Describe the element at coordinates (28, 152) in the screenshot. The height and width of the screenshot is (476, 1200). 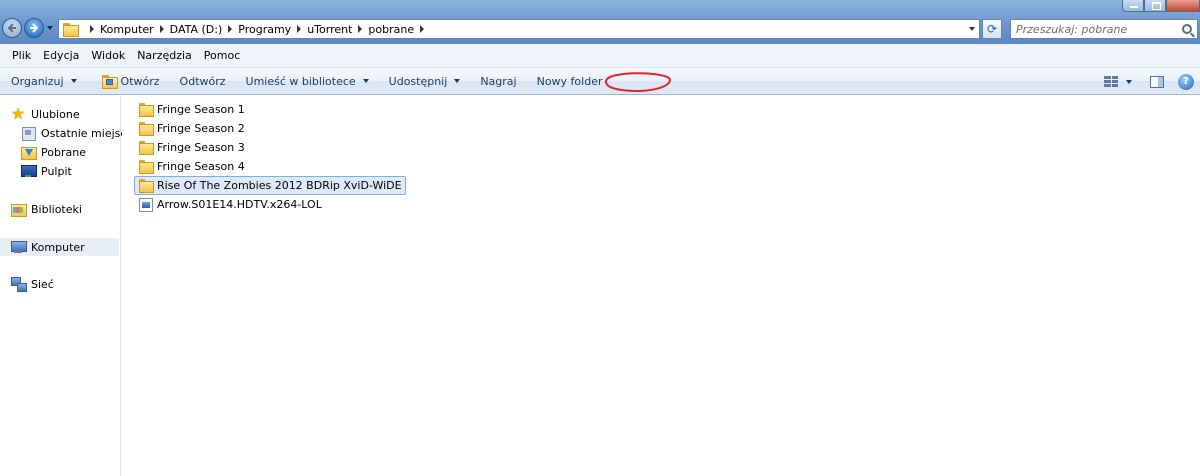
I see `downloads-folder-icon` at that location.